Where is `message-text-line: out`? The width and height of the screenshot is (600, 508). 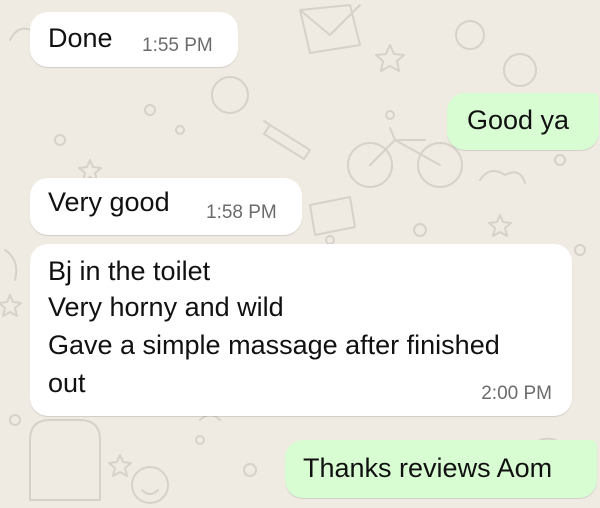
message-text-line: out is located at coordinates (67, 383).